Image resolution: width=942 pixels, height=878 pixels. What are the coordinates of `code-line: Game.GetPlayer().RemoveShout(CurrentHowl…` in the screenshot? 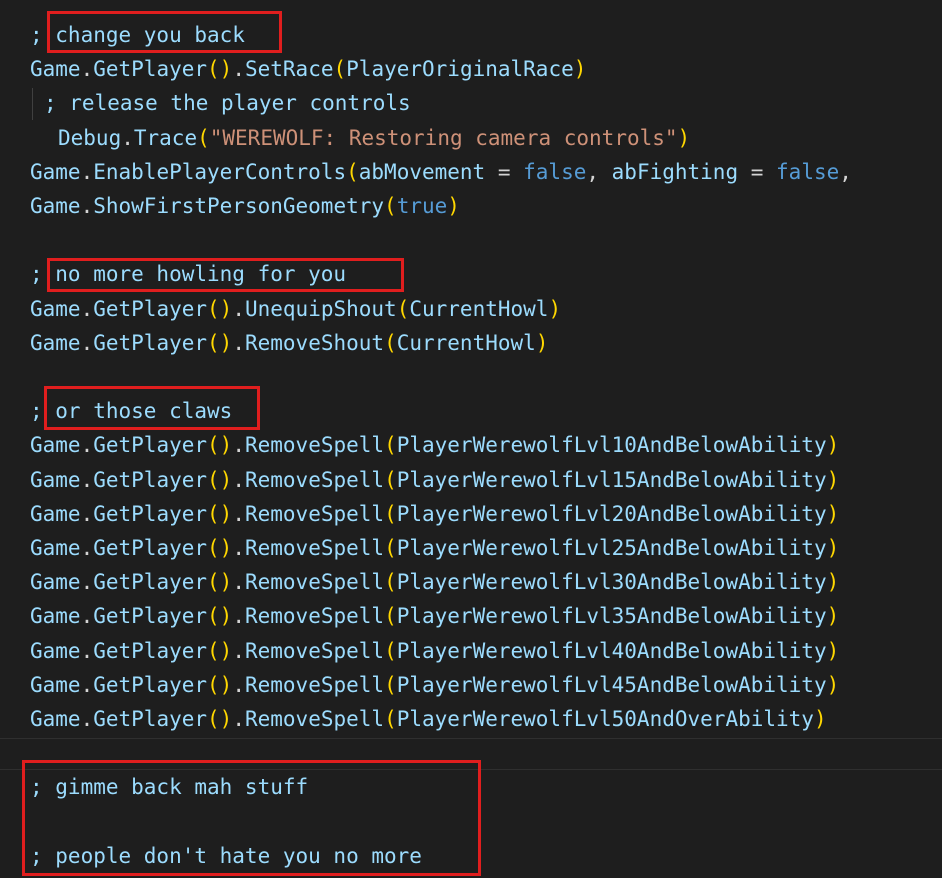 It's located at (289, 343).